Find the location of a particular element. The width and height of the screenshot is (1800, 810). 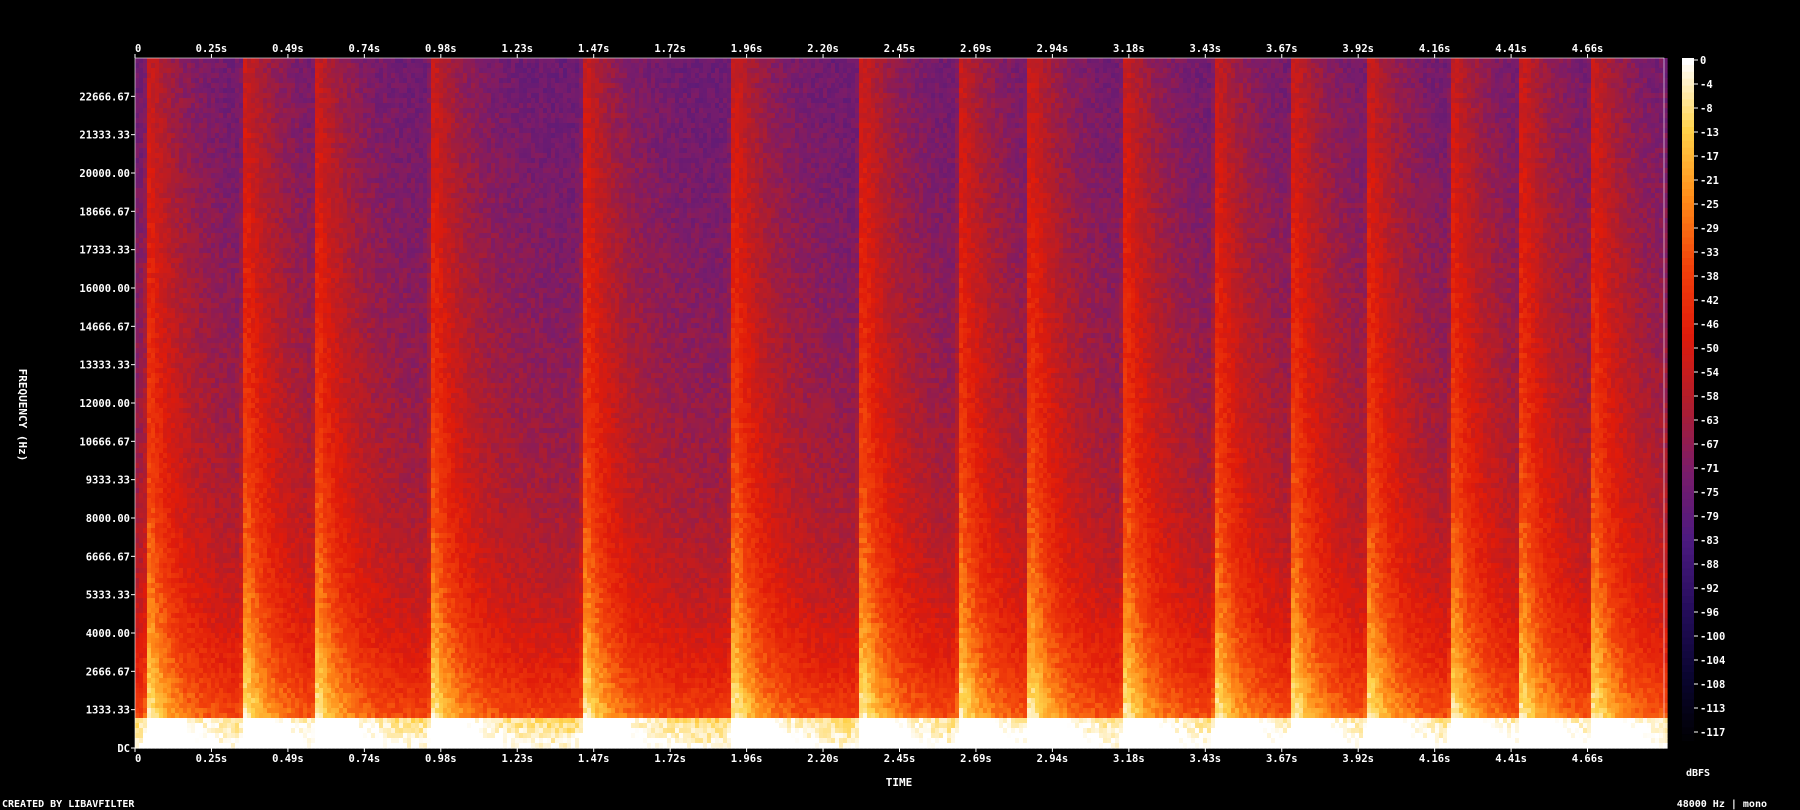

y-tick-label: 8000.00 is located at coordinates (108, 519).